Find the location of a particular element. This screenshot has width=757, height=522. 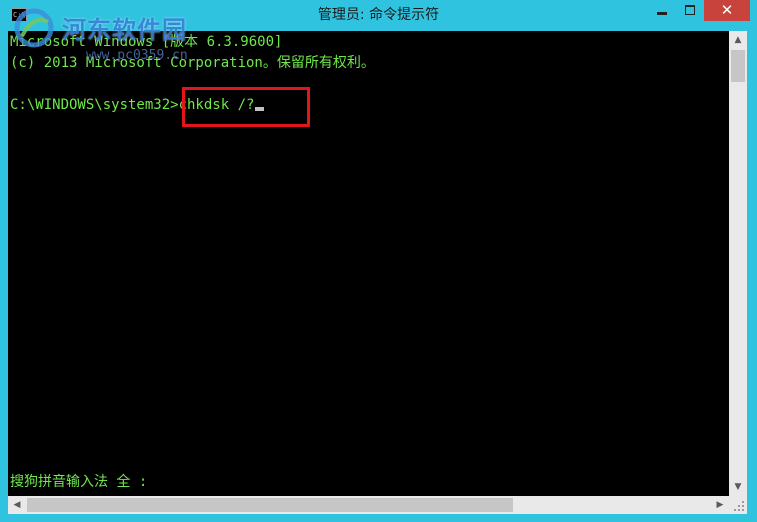

window-title: 管理员: 命令提示符 is located at coordinates (378, 15).